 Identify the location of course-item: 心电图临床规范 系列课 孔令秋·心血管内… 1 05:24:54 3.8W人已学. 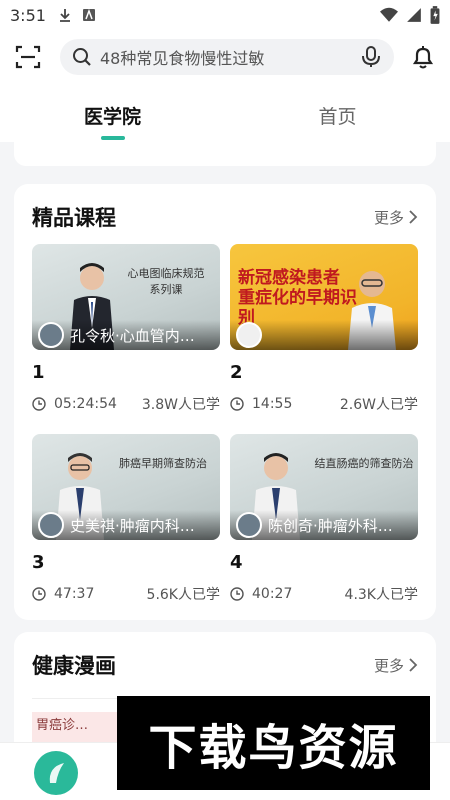
(126, 329).